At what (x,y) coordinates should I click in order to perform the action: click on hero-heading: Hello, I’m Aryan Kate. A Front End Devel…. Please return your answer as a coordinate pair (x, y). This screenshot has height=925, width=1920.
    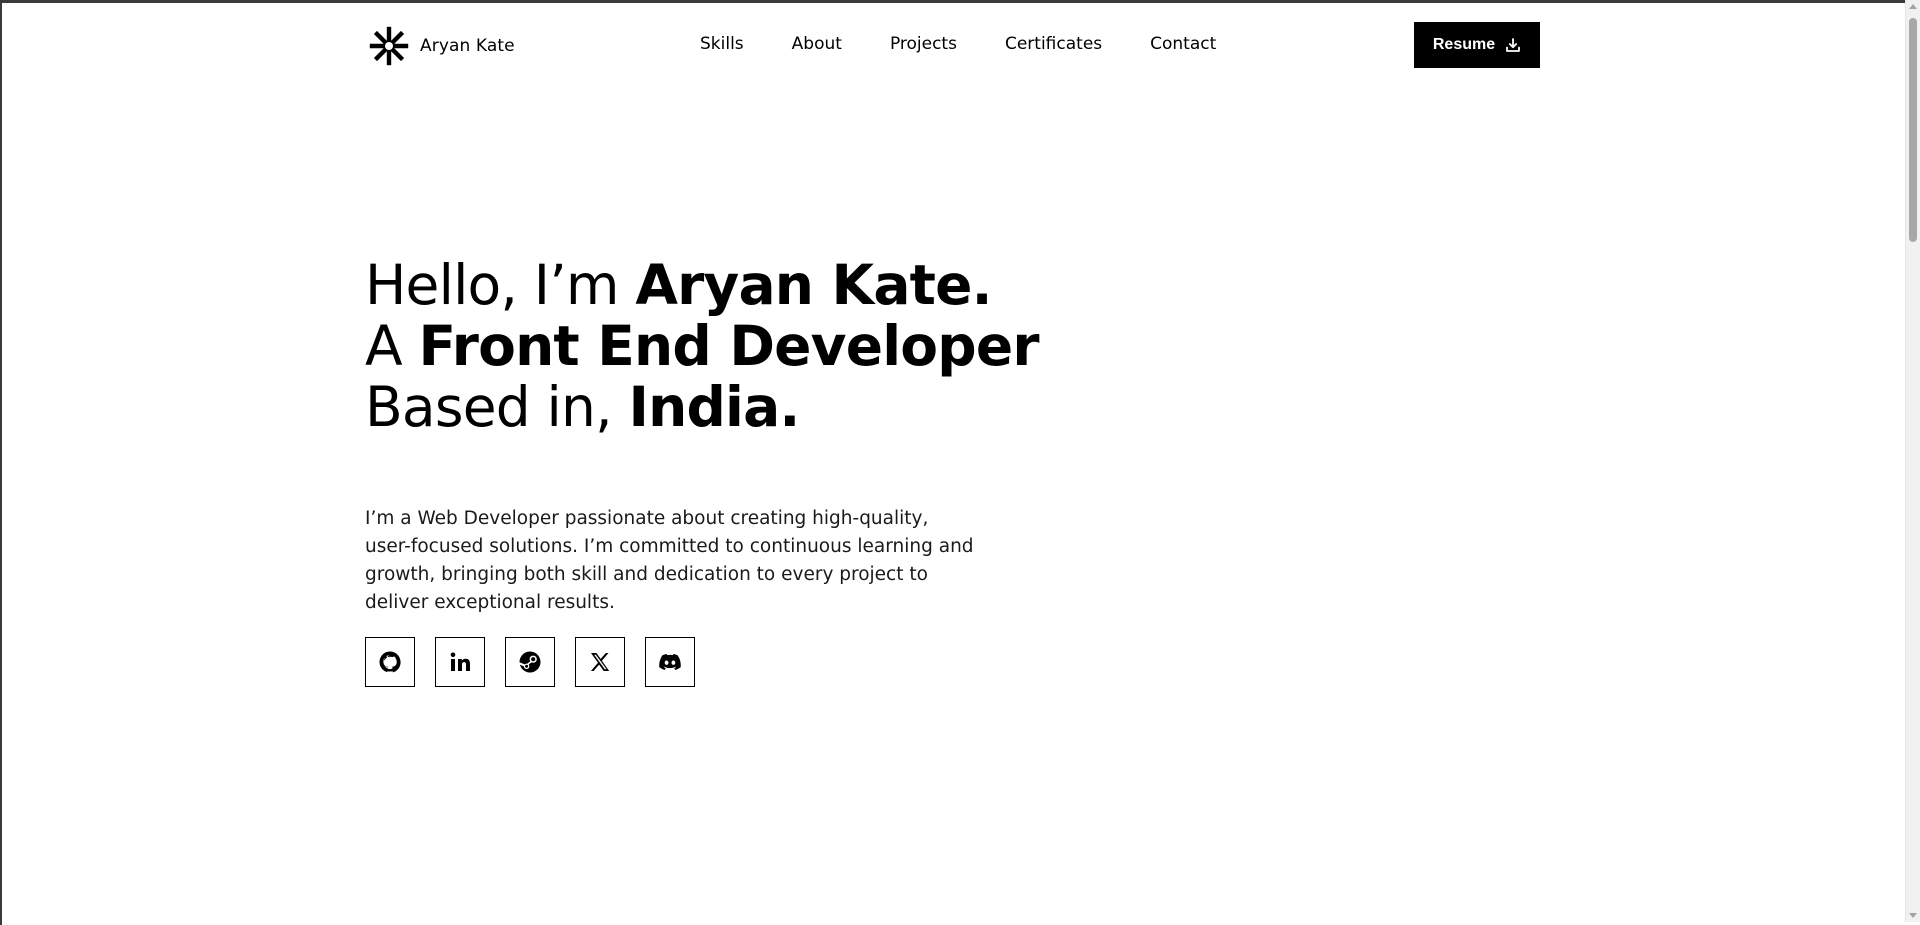
    Looking at the image, I should click on (745, 346).